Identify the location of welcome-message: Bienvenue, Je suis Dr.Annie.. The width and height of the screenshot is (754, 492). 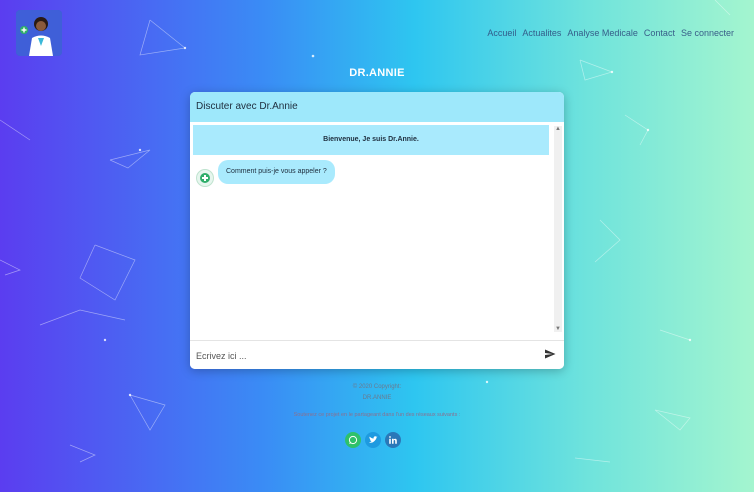
(371, 140).